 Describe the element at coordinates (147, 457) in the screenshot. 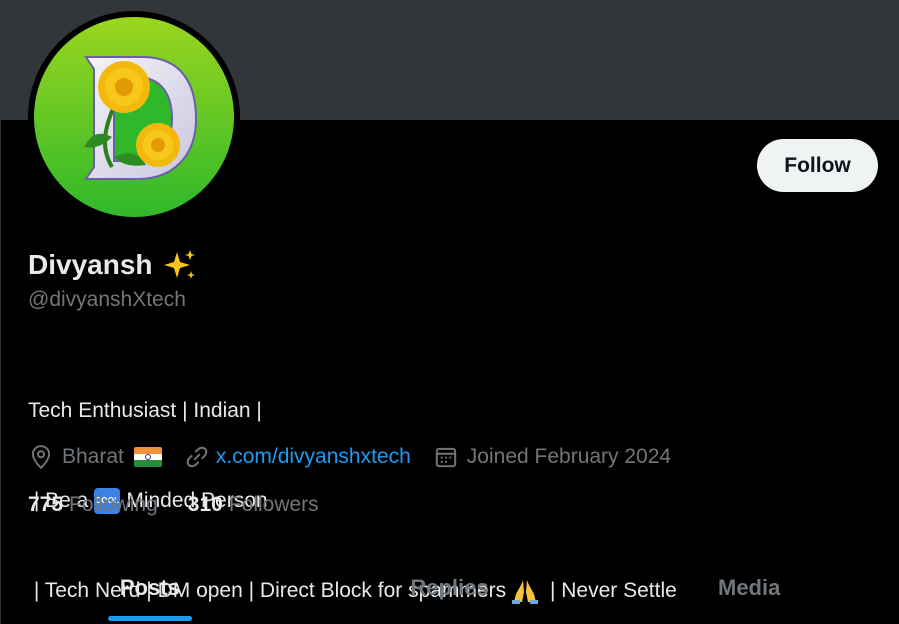

I see `india-flag-icon` at that location.